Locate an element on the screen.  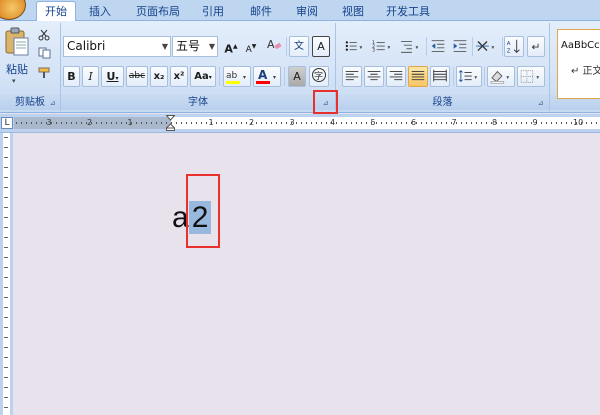
shrink-font-button: A▼ is located at coordinates (251, 46).